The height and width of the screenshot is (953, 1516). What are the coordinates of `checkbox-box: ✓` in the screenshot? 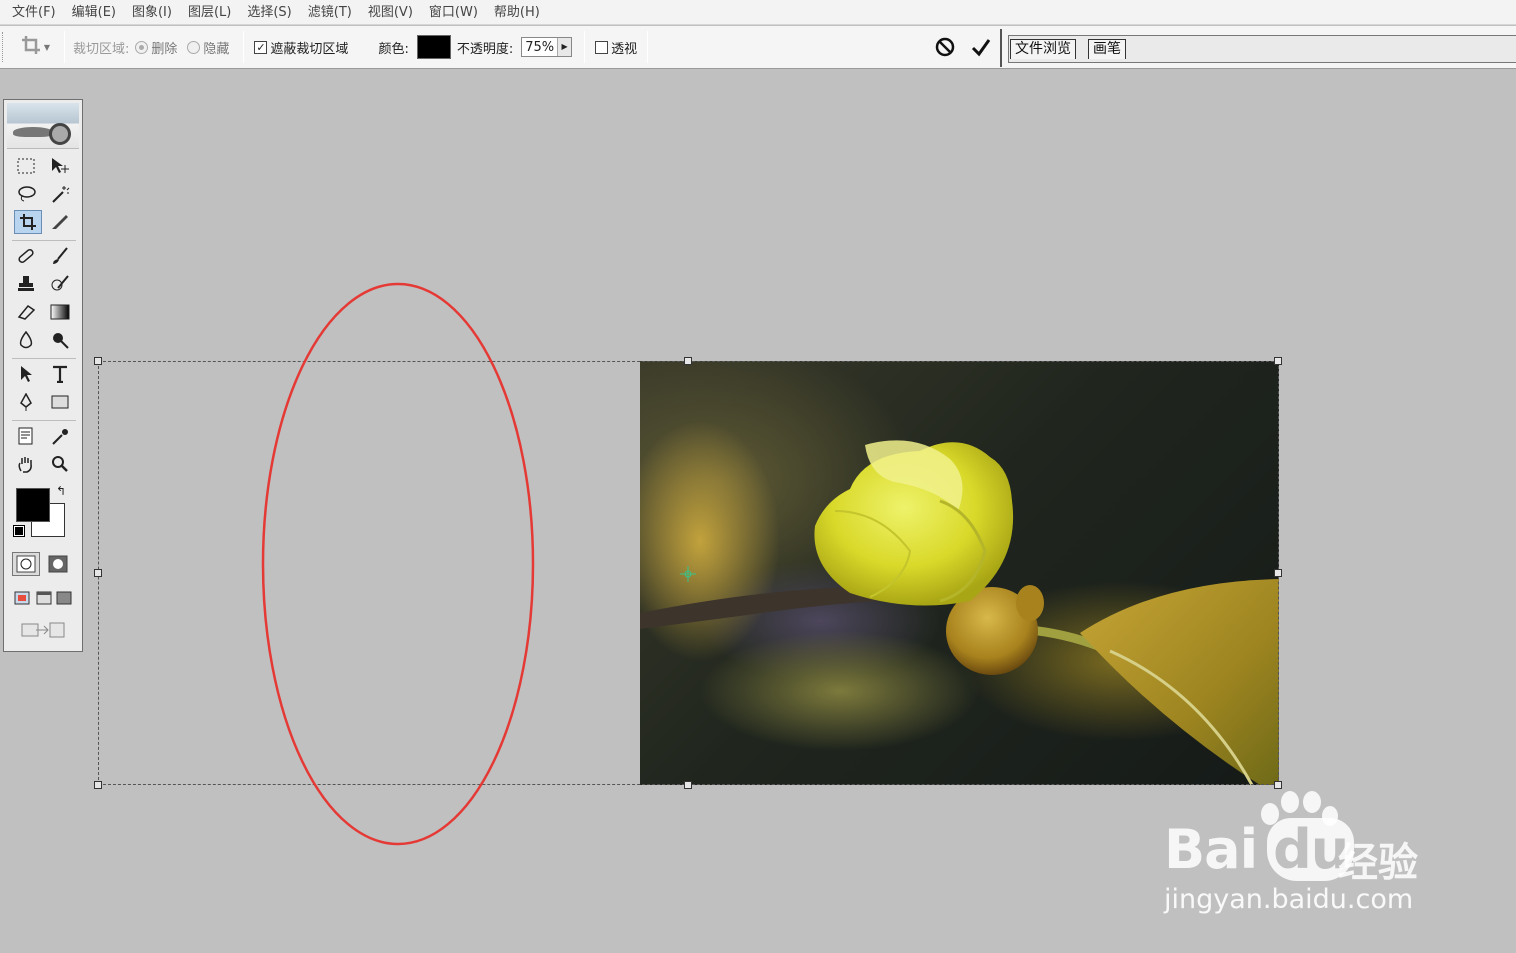 It's located at (261, 47).